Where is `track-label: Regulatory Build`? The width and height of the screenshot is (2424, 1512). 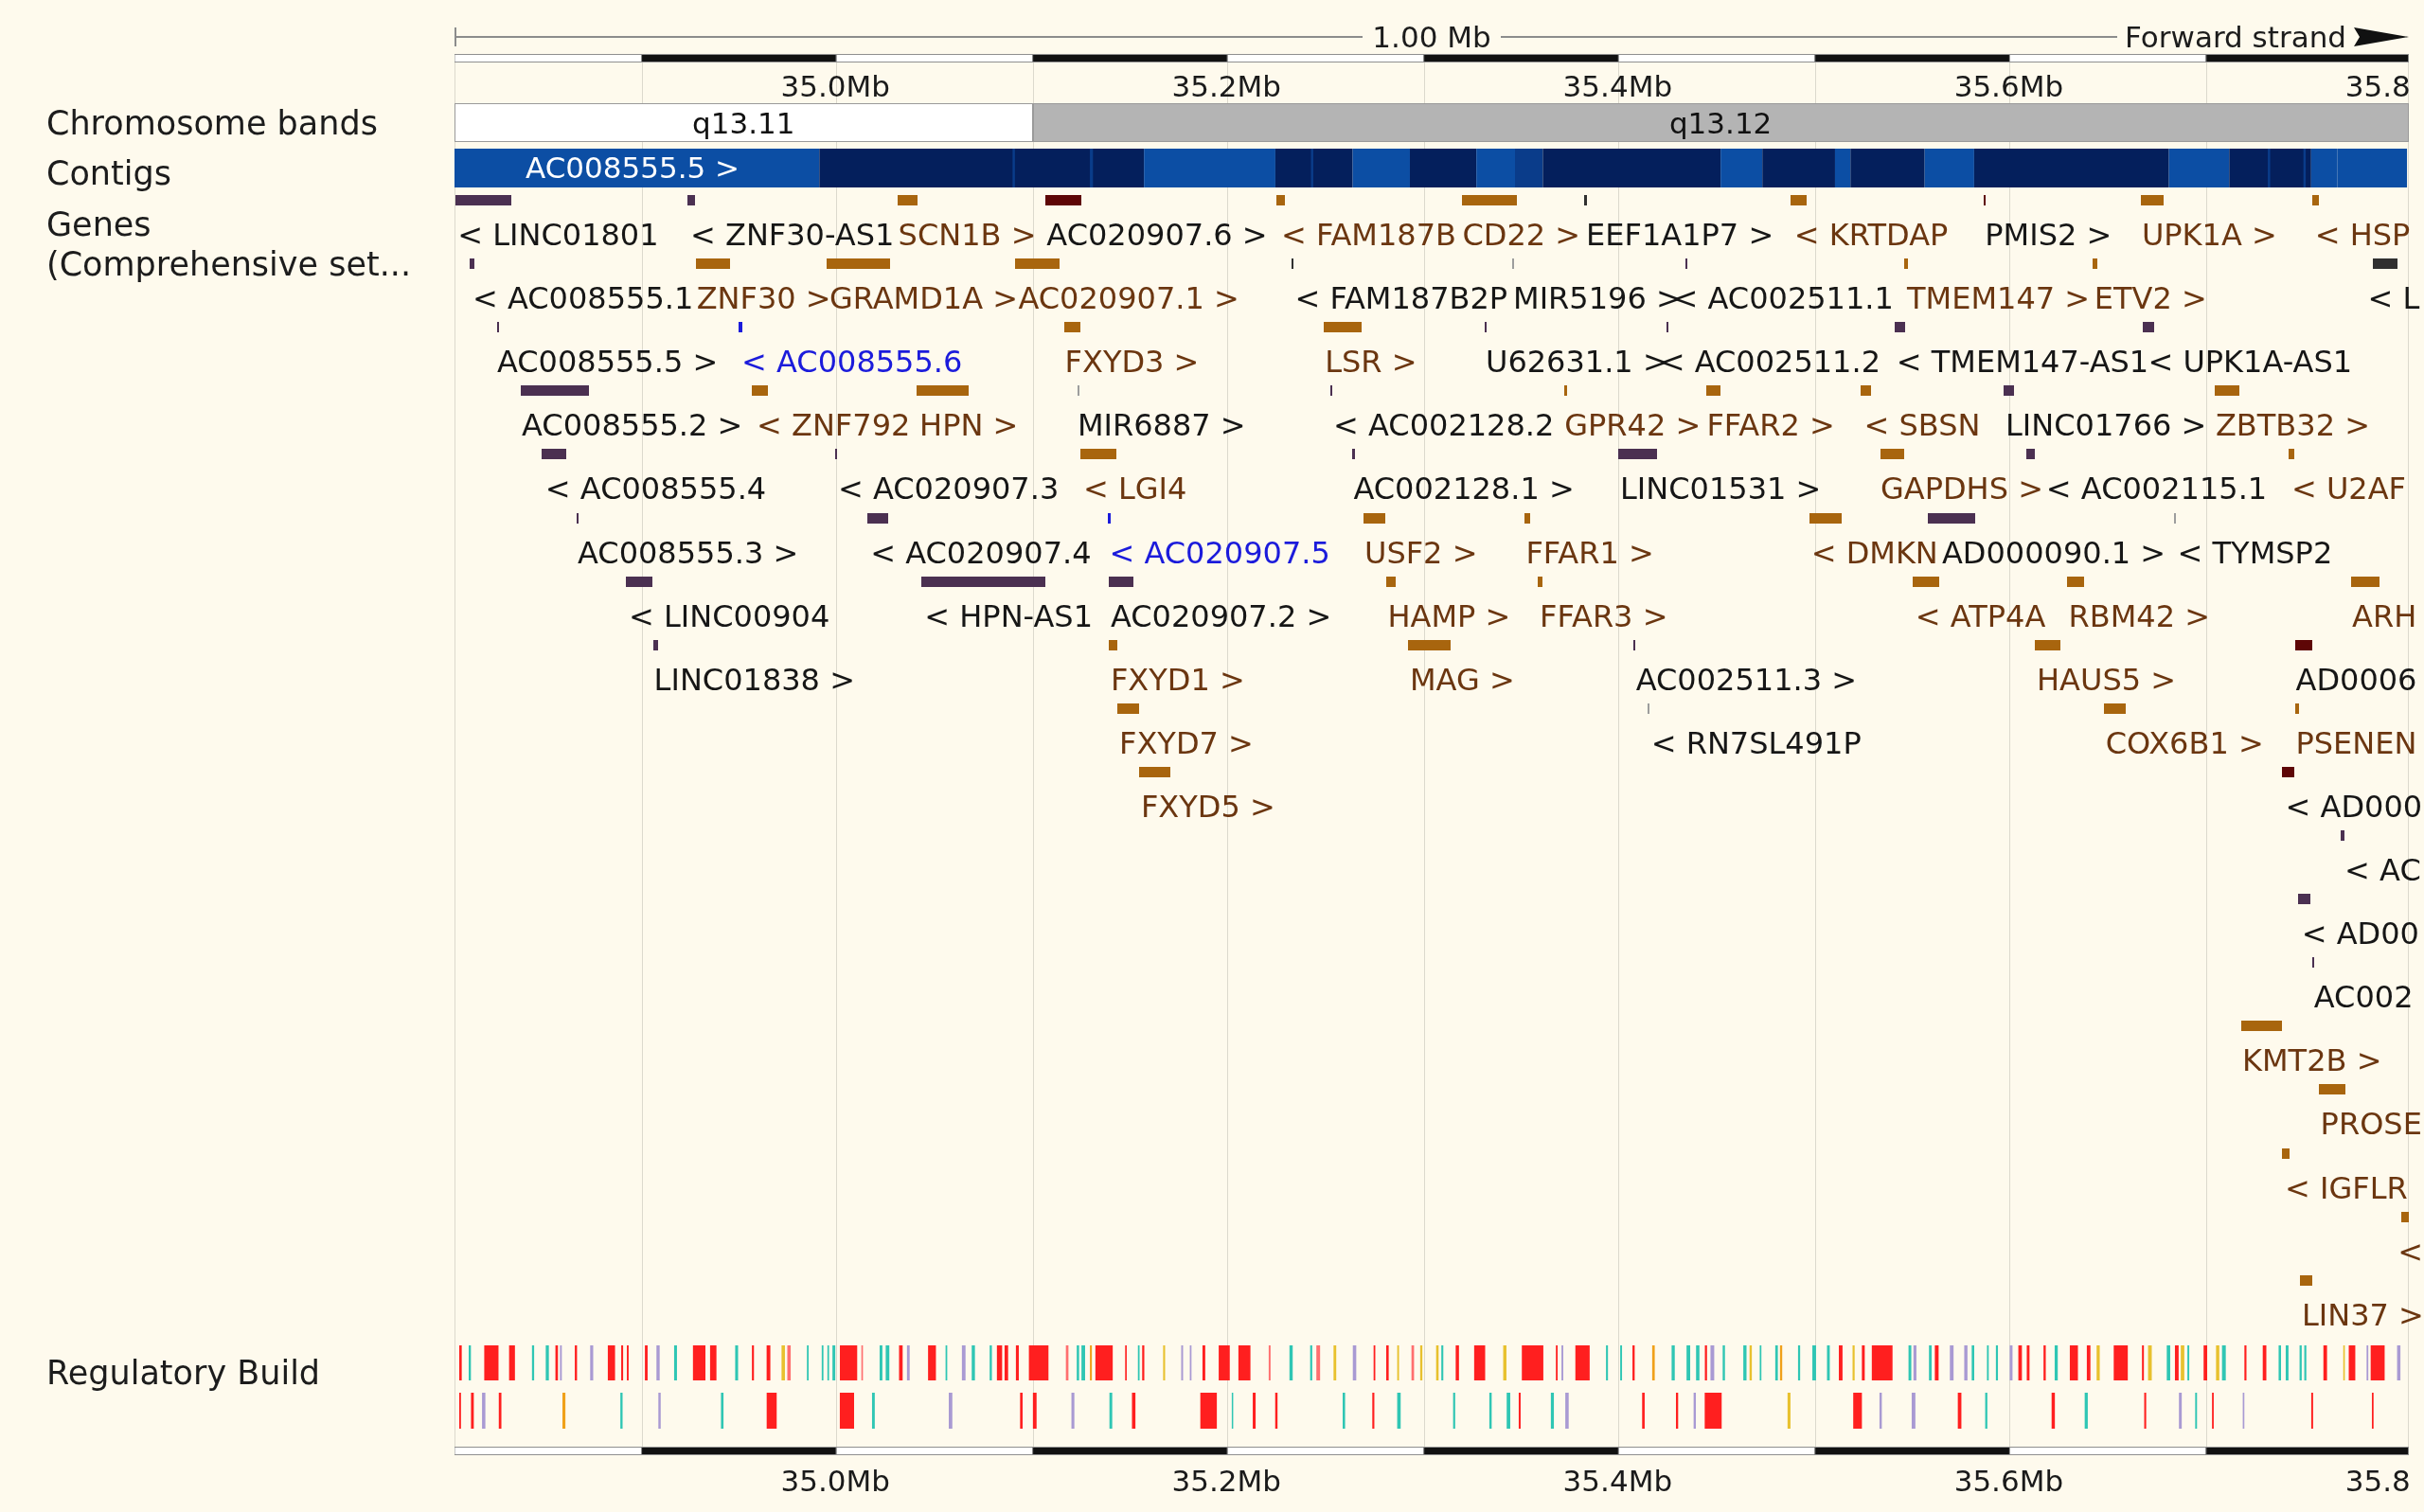 track-label: Regulatory Build is located at coordinates (183, 1373).